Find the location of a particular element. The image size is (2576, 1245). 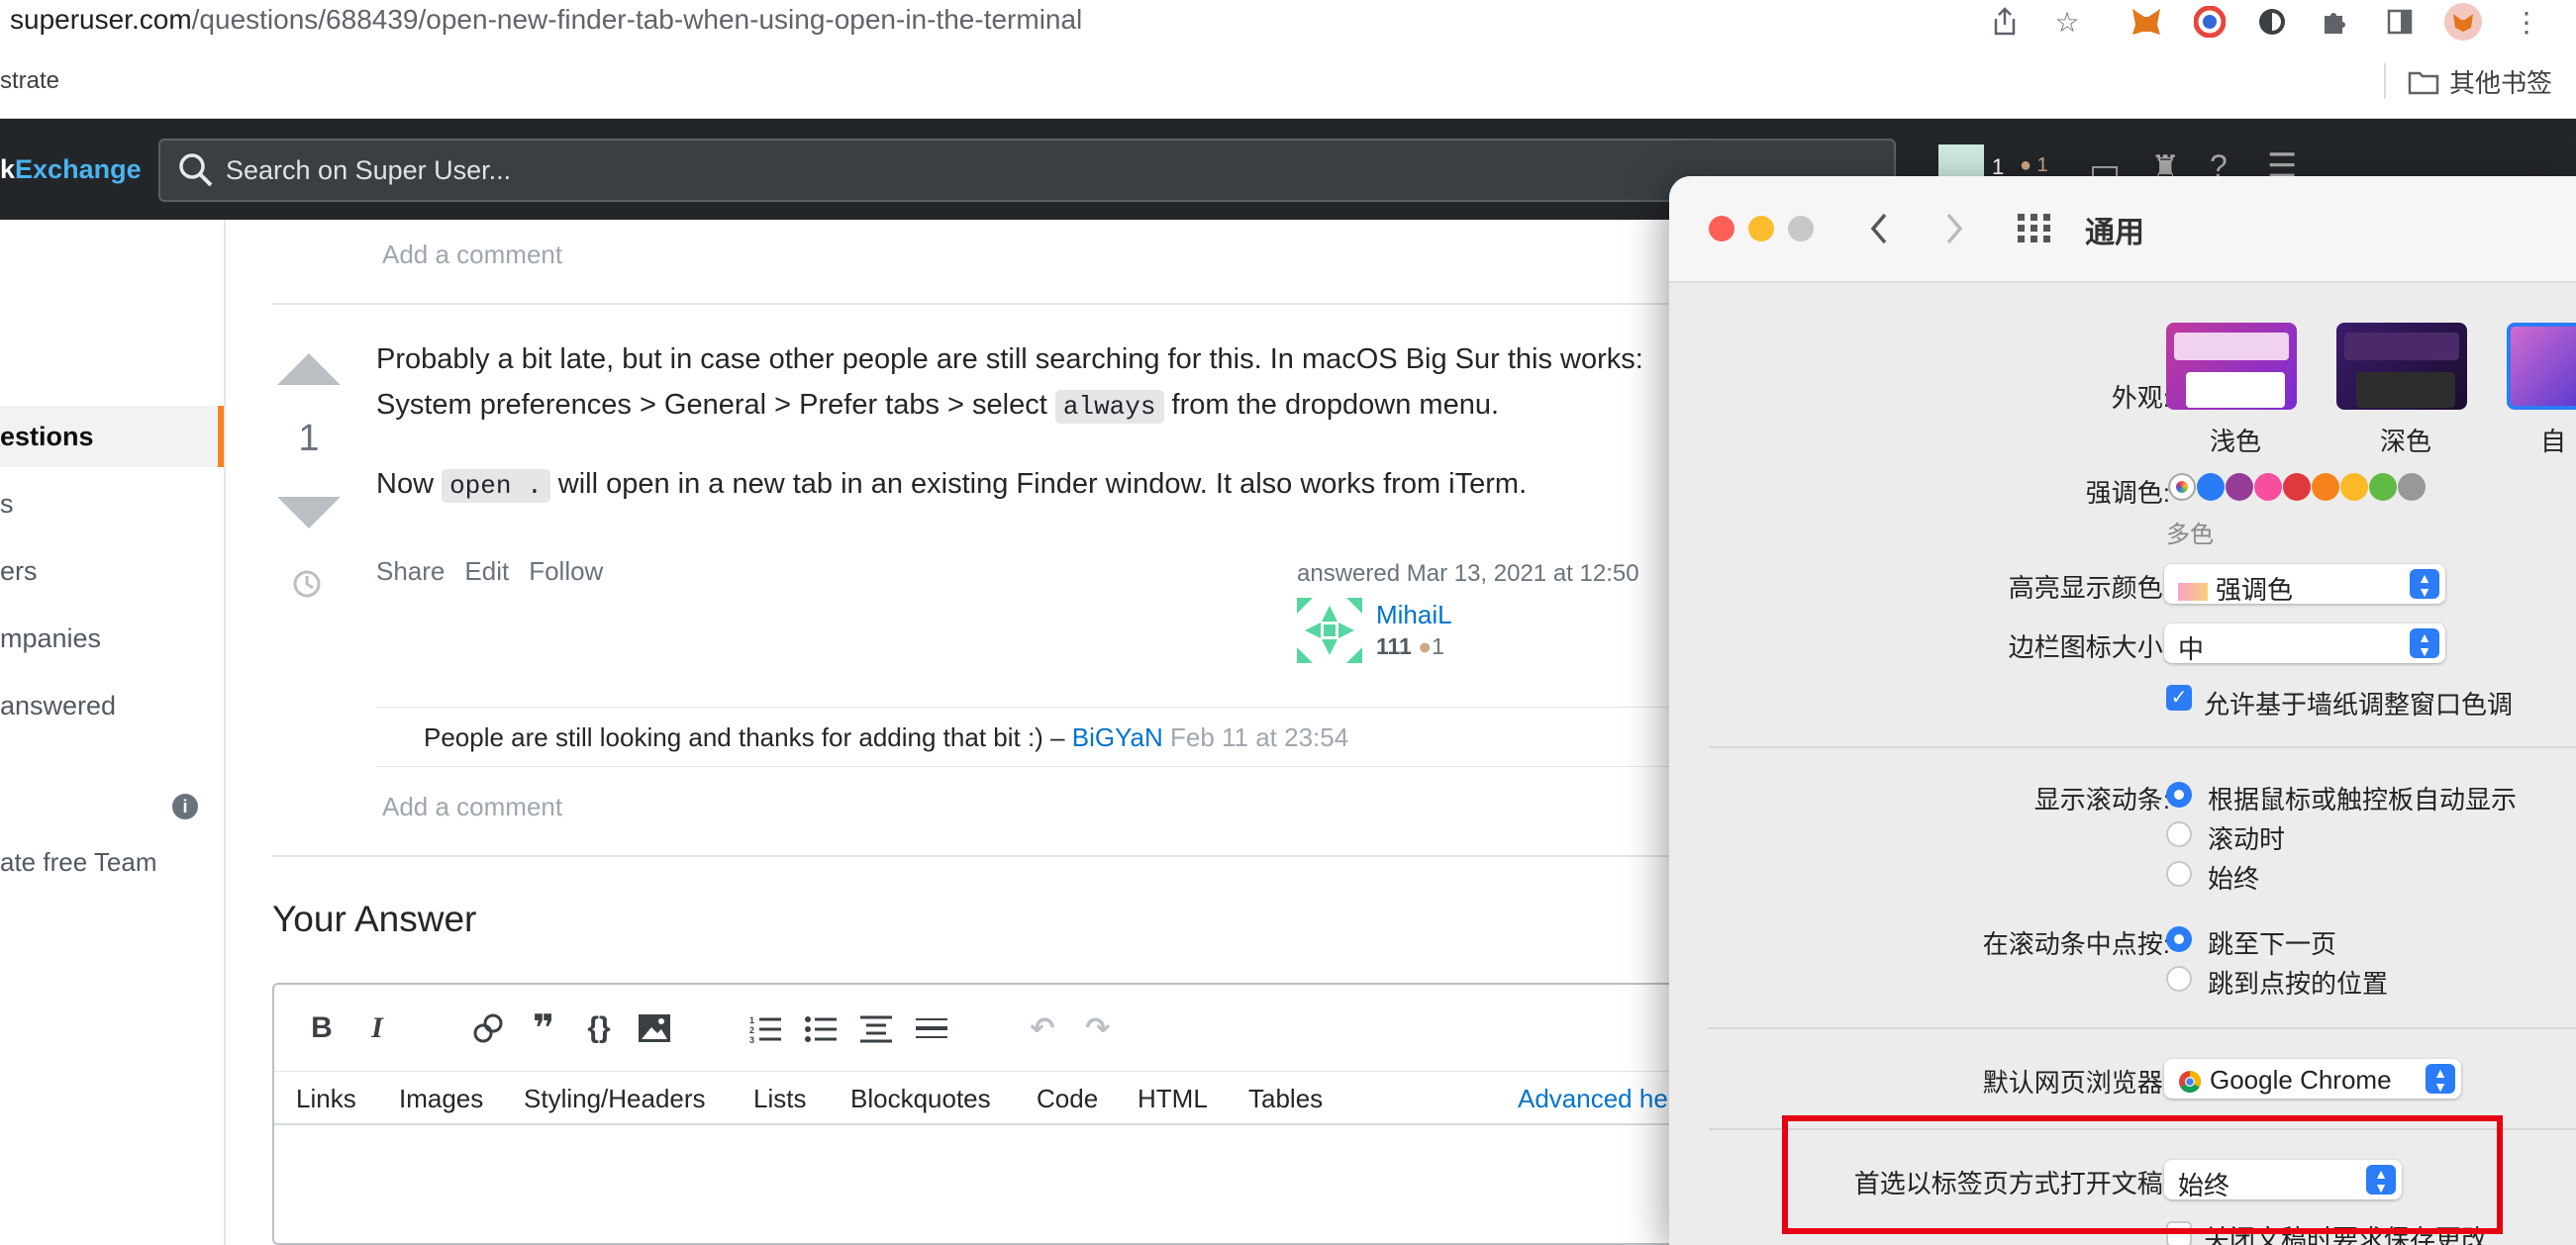

tab-images: Images is located at coordinates (441, 1099).